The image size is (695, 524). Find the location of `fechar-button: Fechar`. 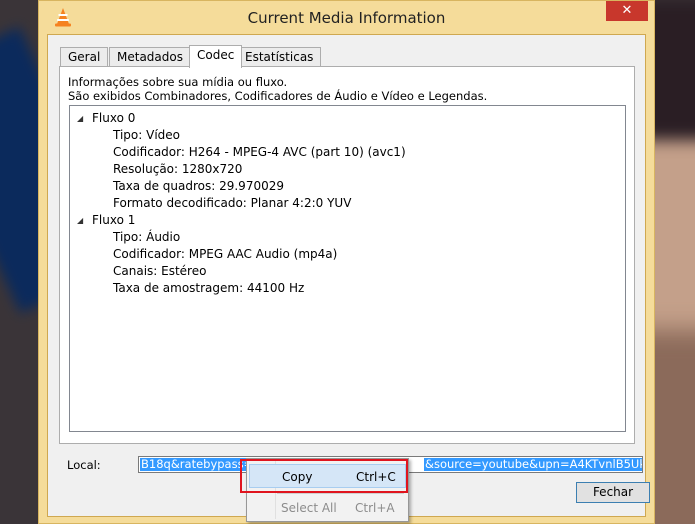

fechar-button: Fechar is located at coordinates (613, 492).